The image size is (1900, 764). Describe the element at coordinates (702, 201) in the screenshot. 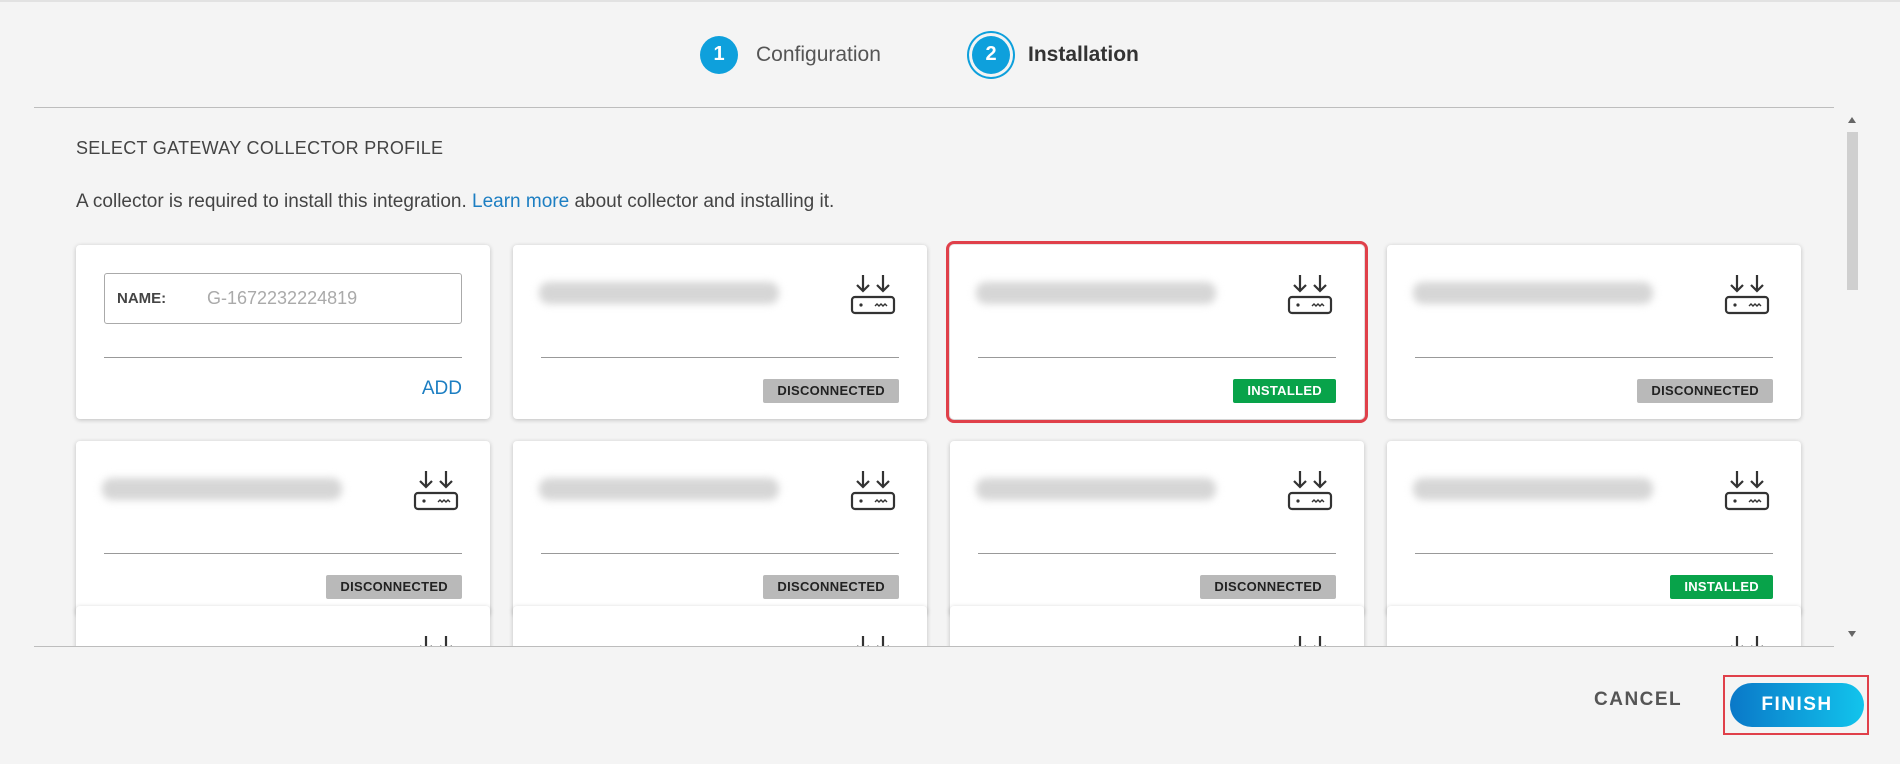

I see `intro-text-end: about collector and installing it.` at that location.